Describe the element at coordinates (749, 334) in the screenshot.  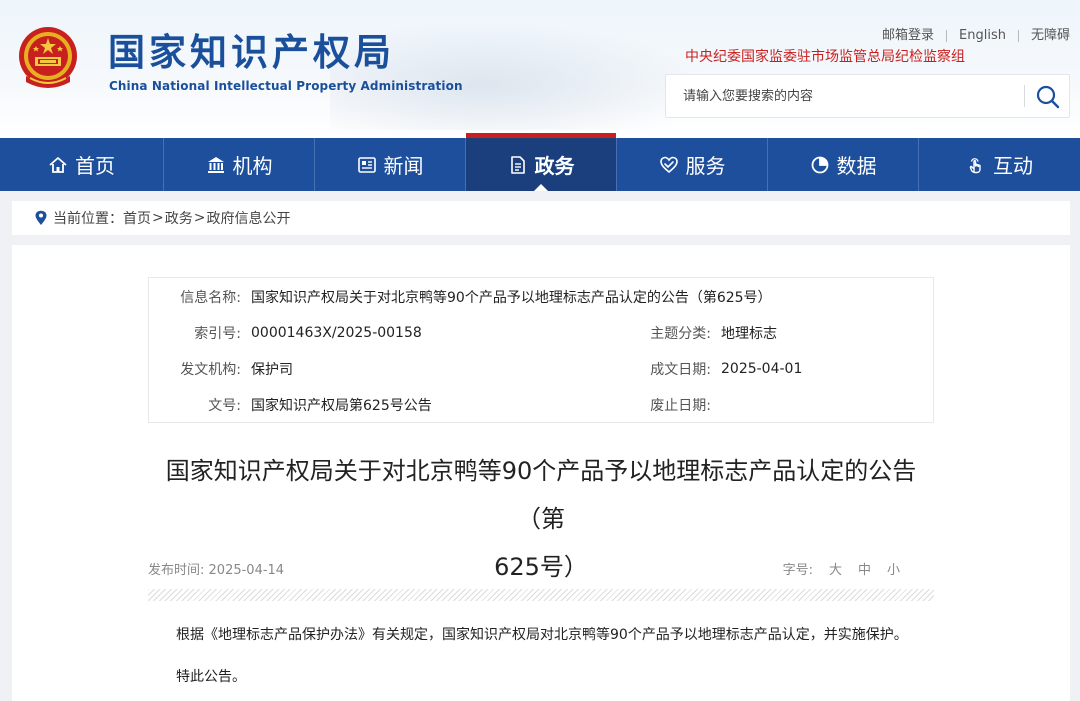
I see `info-topic-value: 地理标志` at that location.